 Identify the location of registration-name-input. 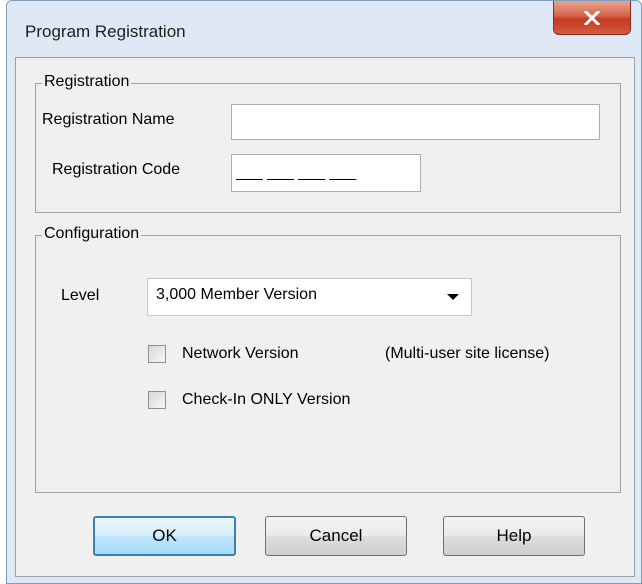
(415, 122).